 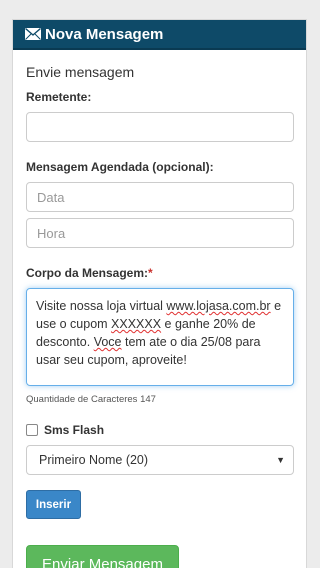 What do you see at coordinates (160, 127) in the screenshot?
I see `remetente-input` at bounding box center [160, 127].